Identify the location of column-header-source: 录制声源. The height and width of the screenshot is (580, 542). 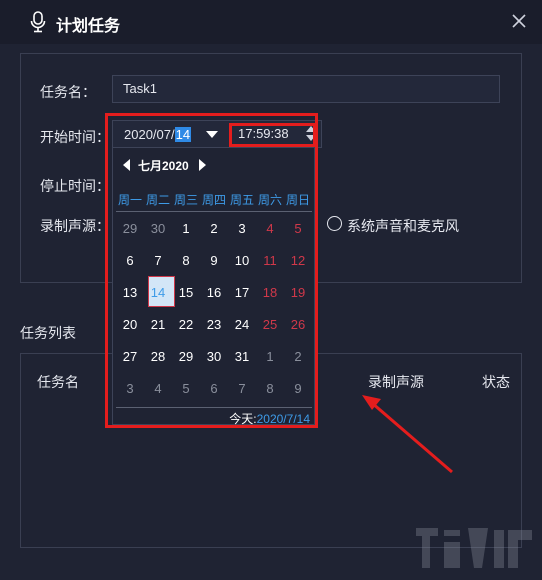
(396, 382).